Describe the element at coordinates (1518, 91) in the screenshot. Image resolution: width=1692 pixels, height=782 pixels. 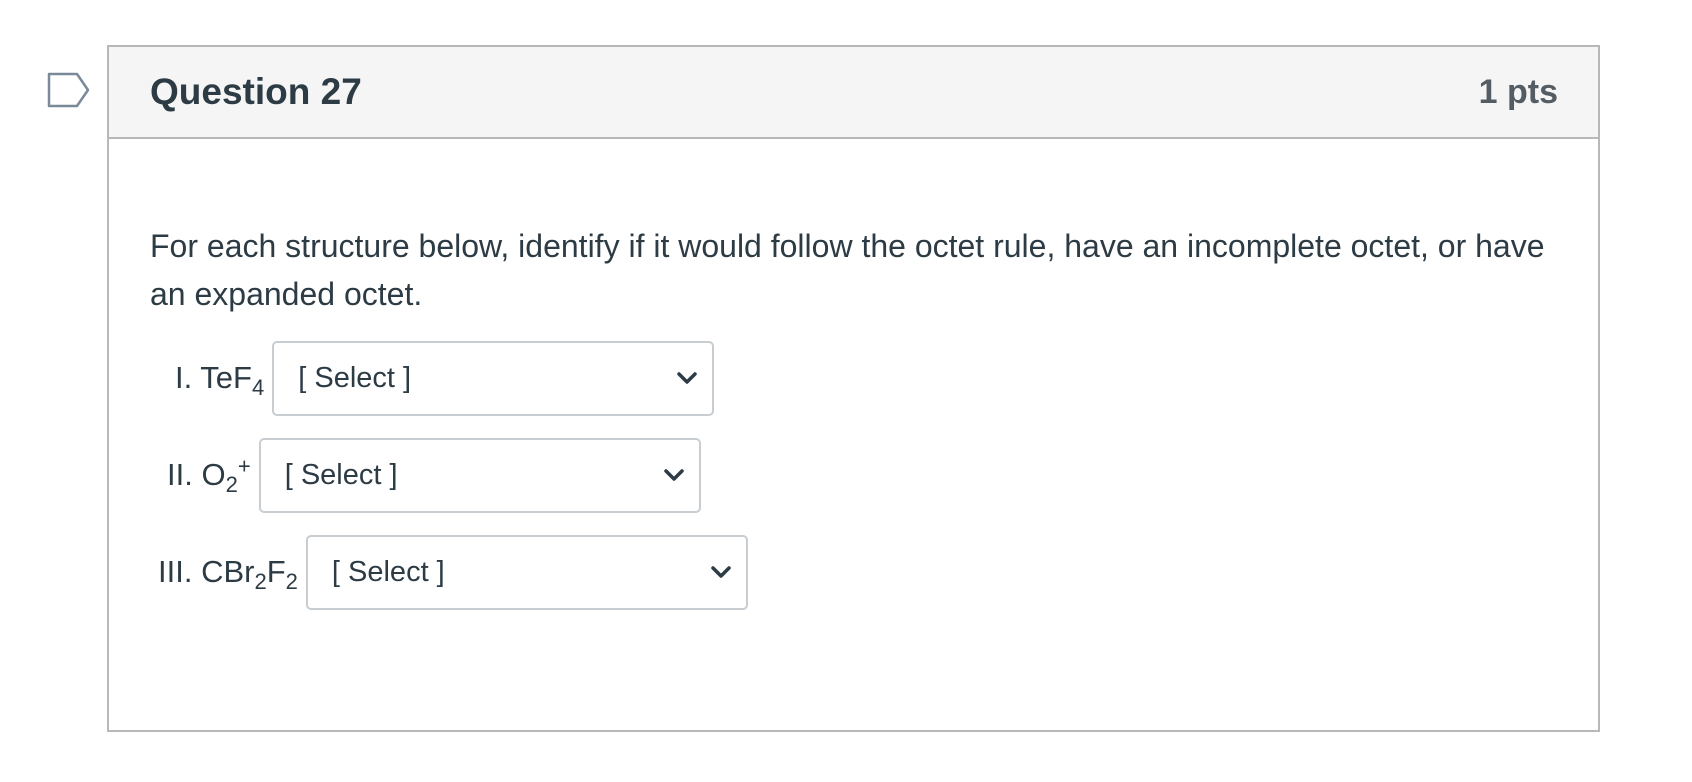
I see `question-points: 1 pts` at that location.